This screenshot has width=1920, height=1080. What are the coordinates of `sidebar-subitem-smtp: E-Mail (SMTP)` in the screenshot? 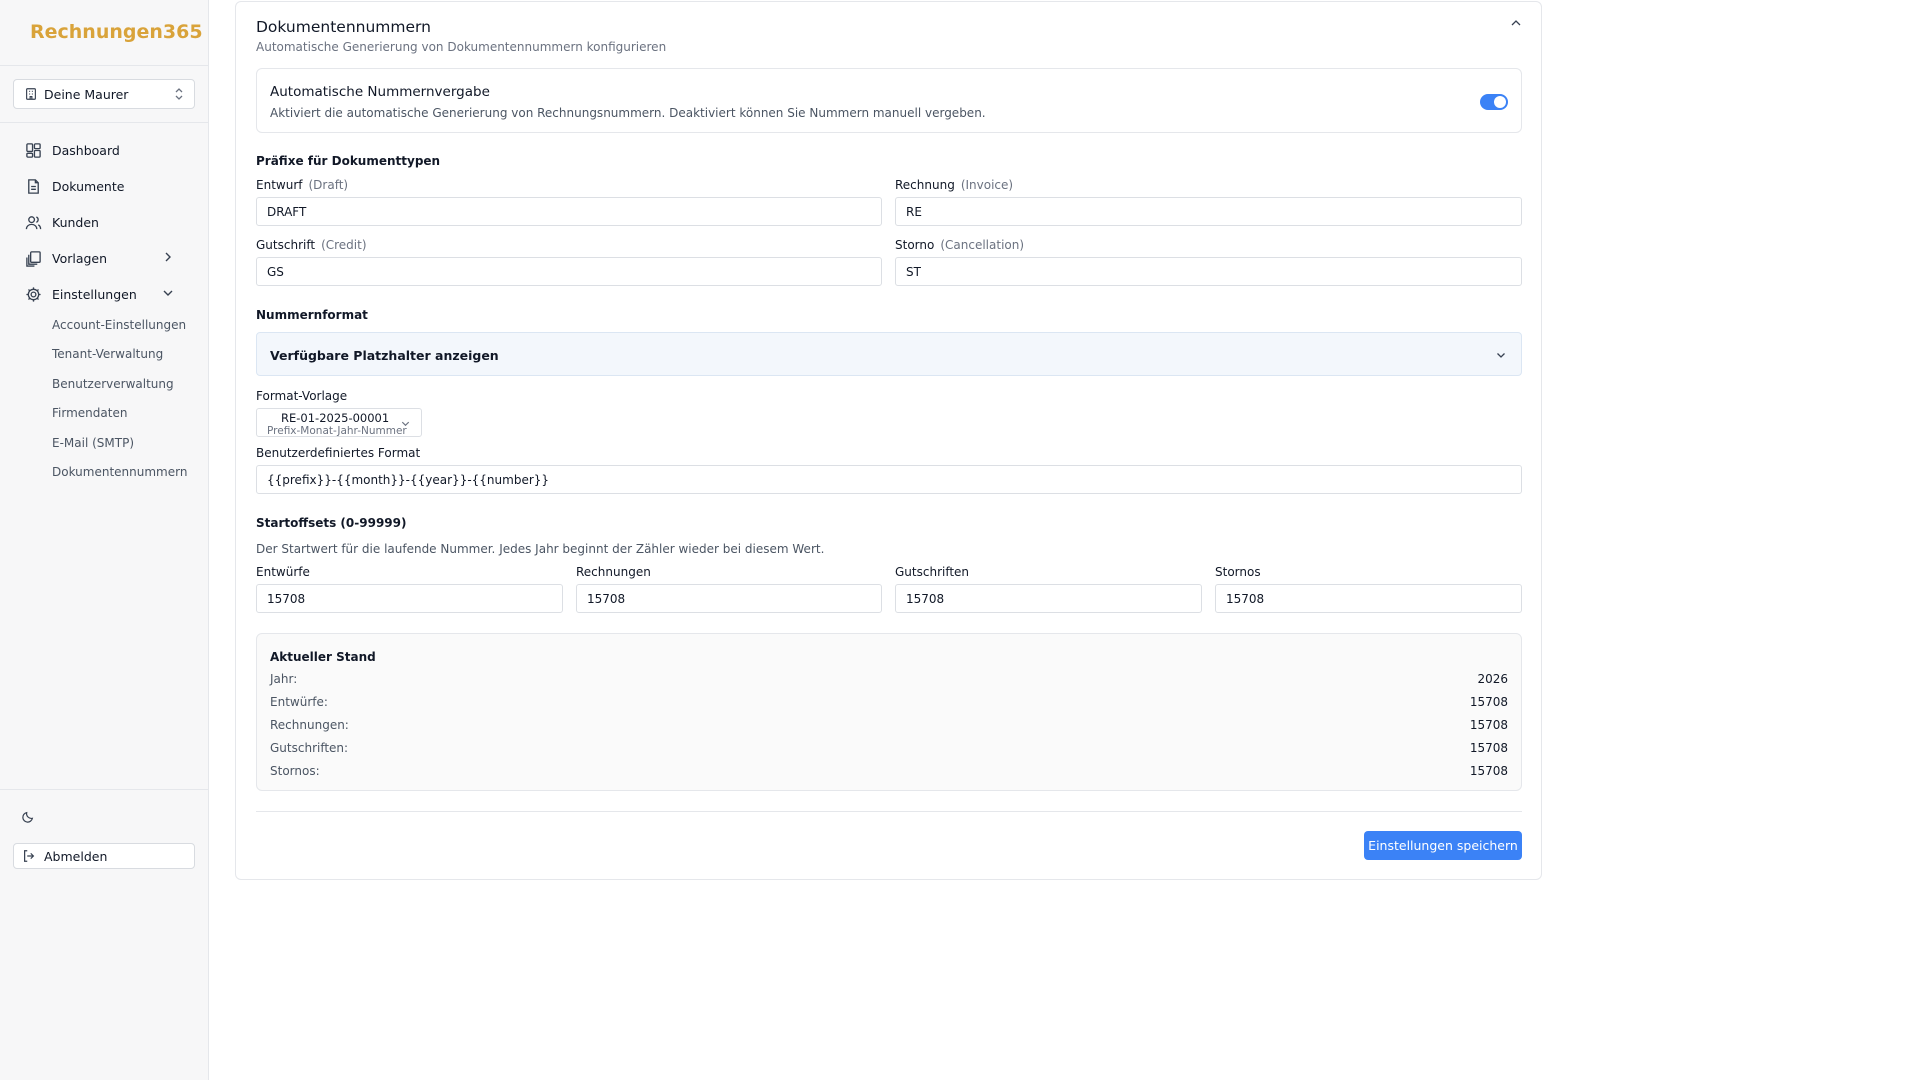 It's located at (93, 443).